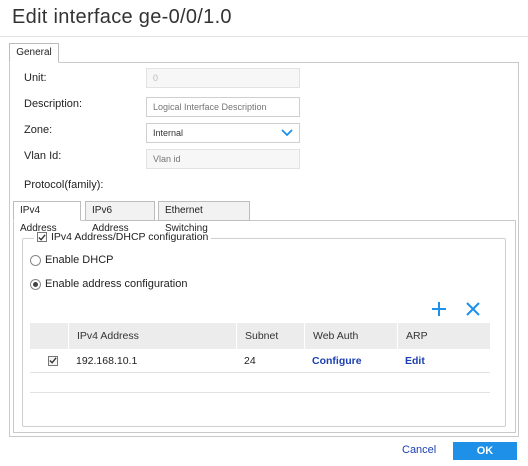 This screenshot has height=466, width=528. Describe the element at coordinates (38, 130) in the screenshot. I see `zone-label: Zone:` at that location.